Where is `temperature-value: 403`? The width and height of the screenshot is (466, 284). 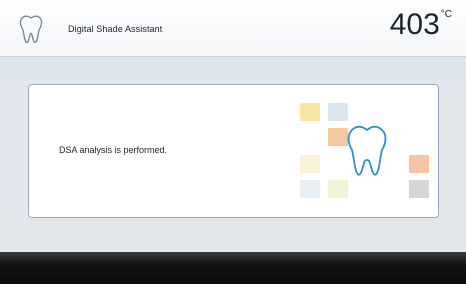 temperature-value: 403 is located at coordinates (414, 24).